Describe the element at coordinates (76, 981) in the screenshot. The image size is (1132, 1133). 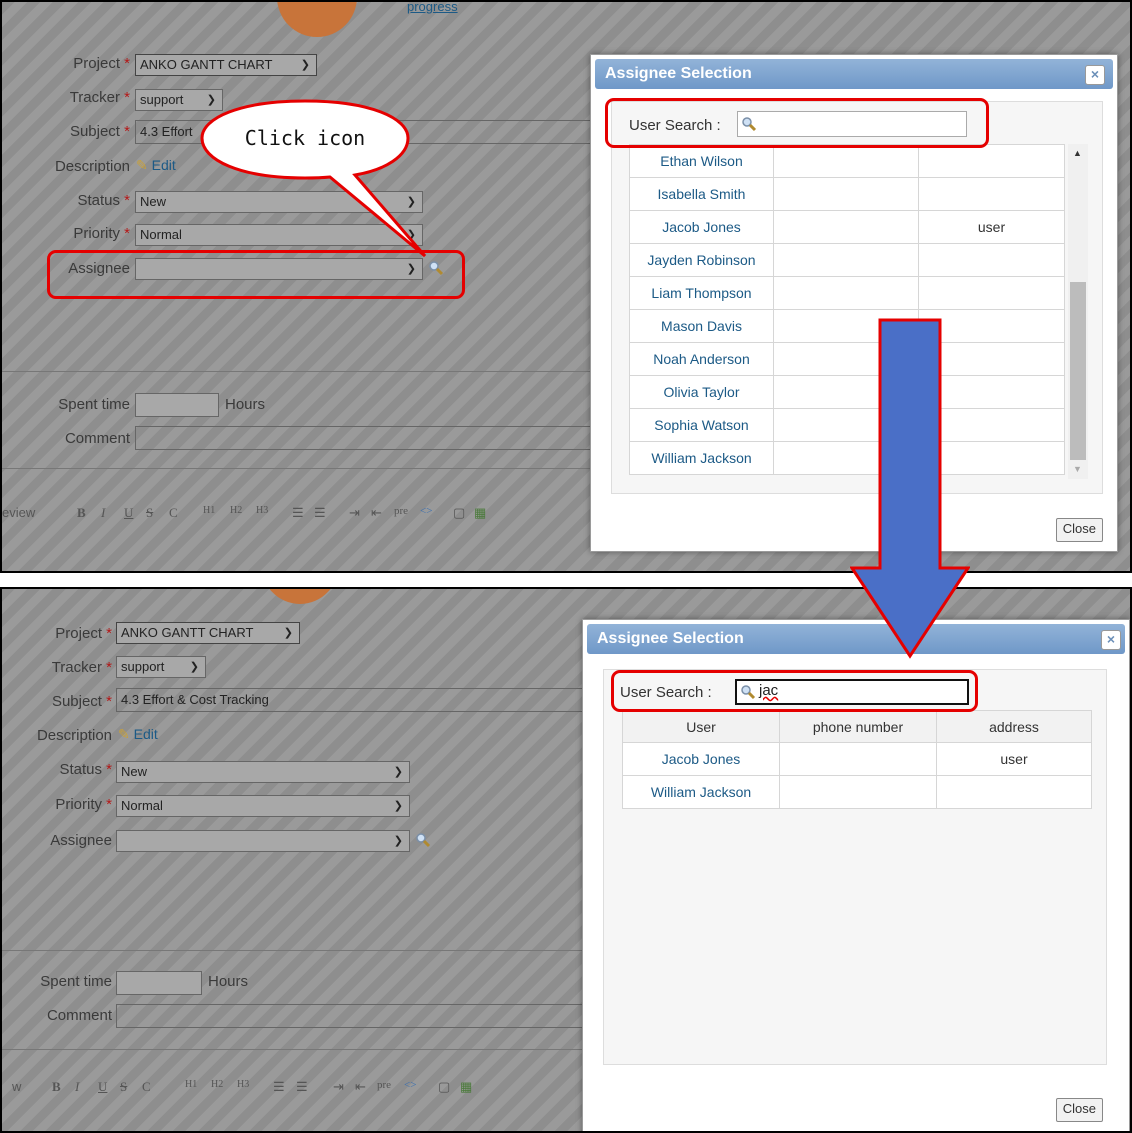
I see `spent-time-label: Spent time` at that location.